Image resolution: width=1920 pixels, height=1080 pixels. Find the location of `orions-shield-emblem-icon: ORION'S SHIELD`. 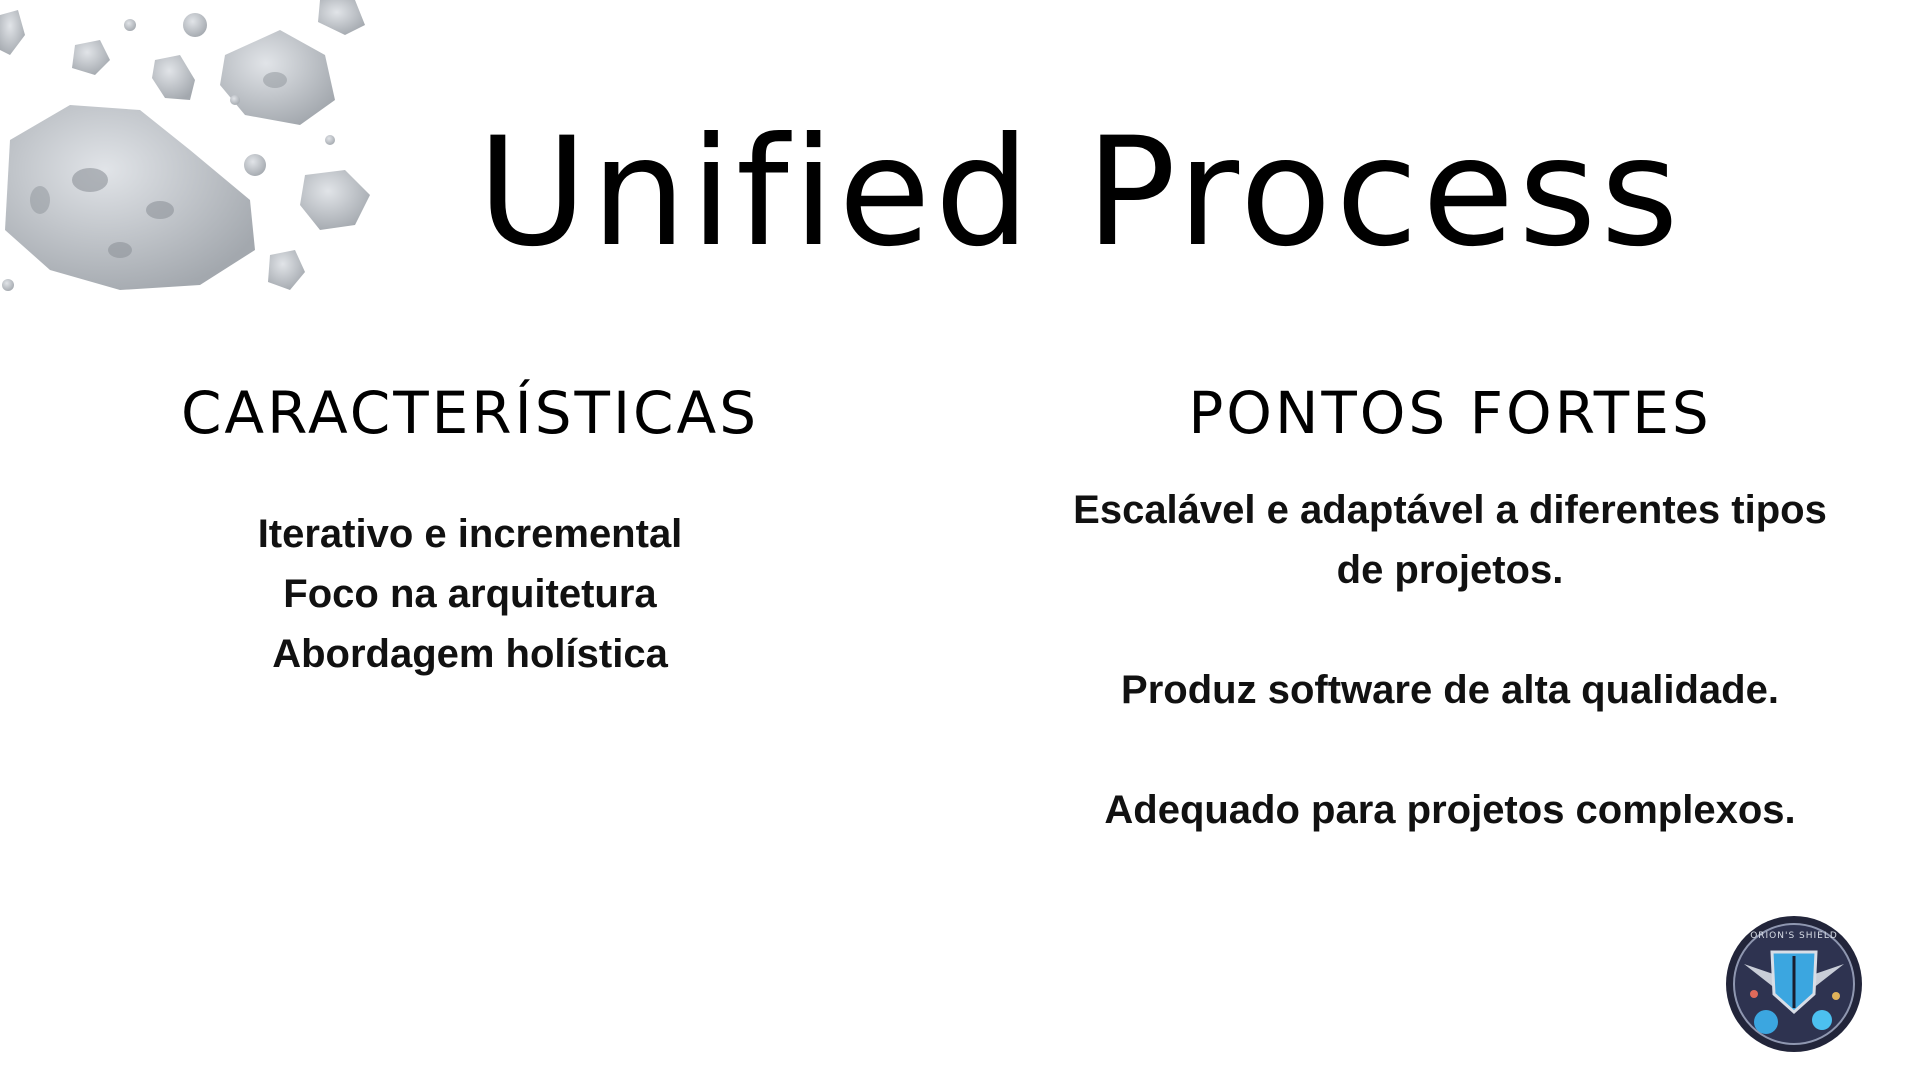

orions-shield-emblem-icon: ORION'S SHIELD is located at coordinates (1794, 984).